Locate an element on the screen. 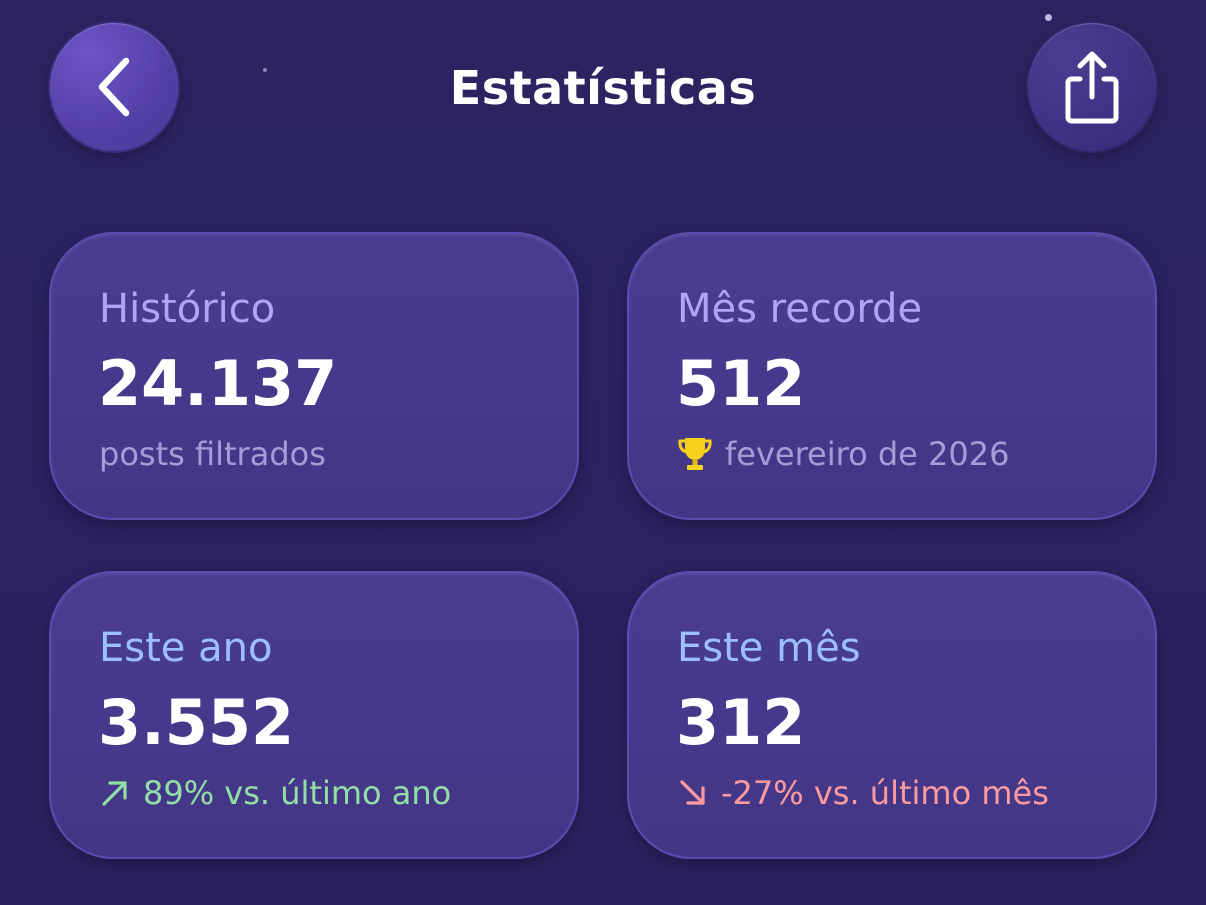  stat-card-subtitle: 89% vs. último ano is located at coordinates (275, 793).